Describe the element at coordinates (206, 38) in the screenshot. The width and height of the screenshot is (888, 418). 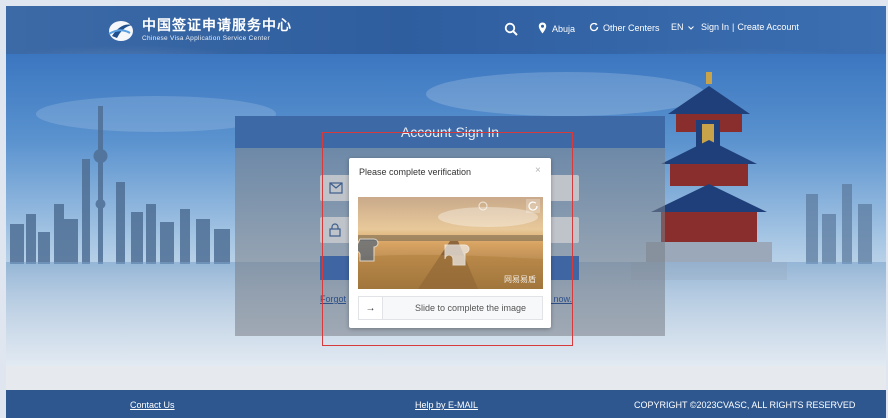
I see `logo-english-text: Chinese Visa Application Service Center` at that location.